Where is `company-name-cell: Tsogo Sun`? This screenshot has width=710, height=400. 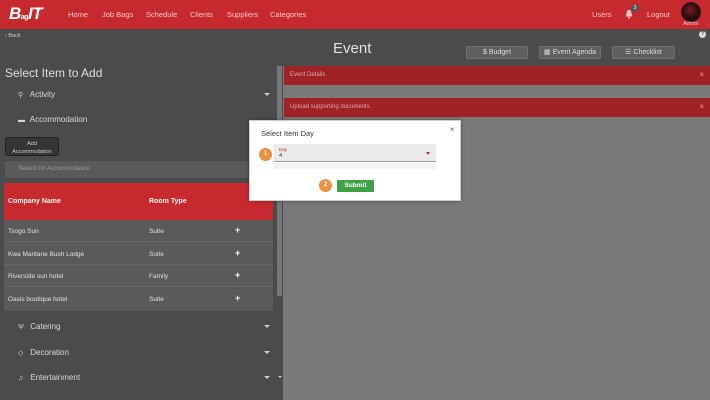 company-name-cell: Tsogo Sun is located at coordinates (23, 231).